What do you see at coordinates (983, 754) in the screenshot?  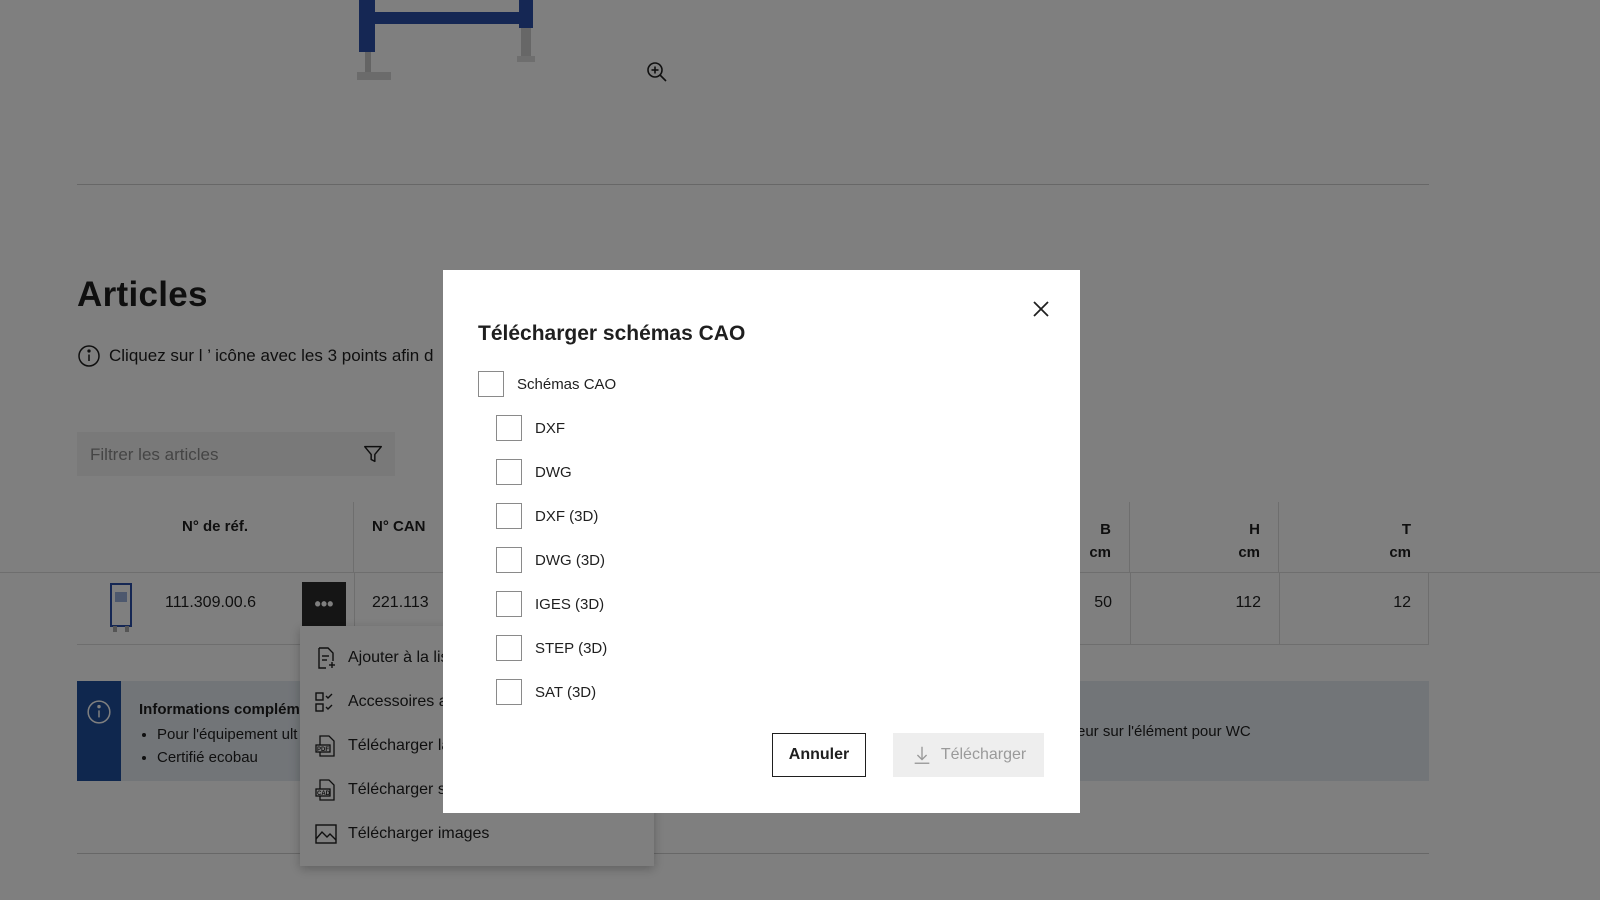 I see `download-button-label: Télécharger` at bounding box center [983, 754].